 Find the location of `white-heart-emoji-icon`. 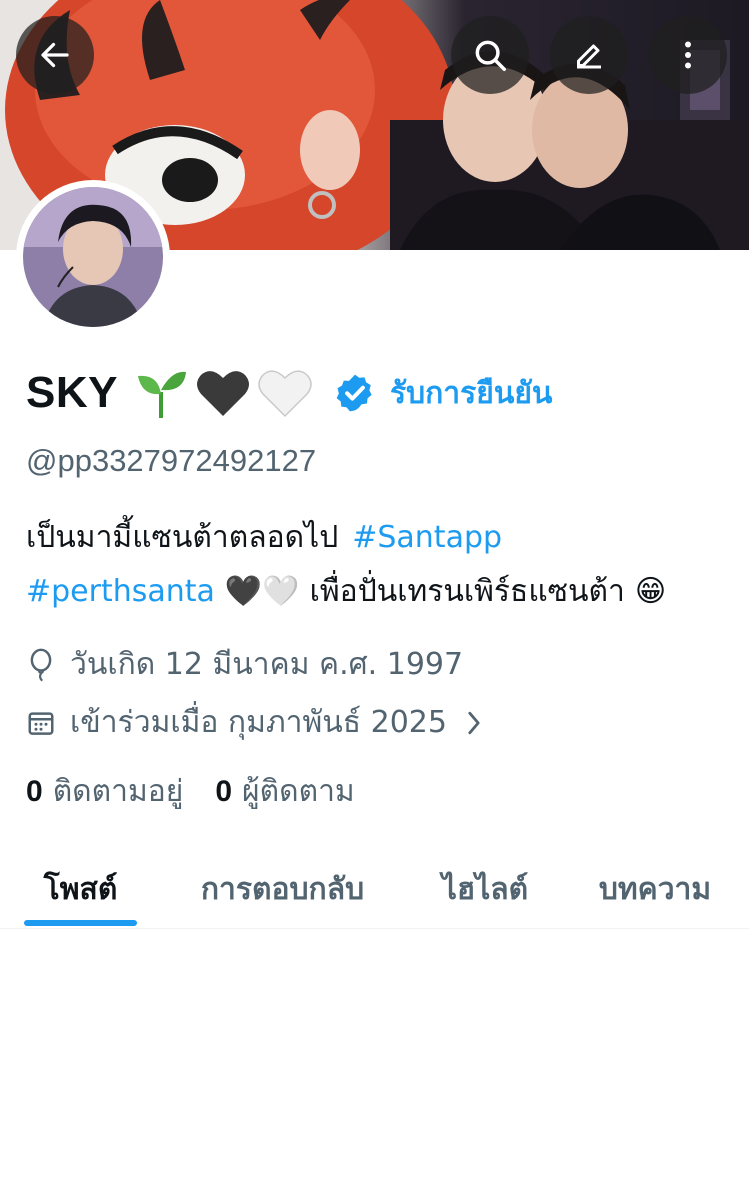

white-heart-emoji-icon is located at coordinates (285, 394).